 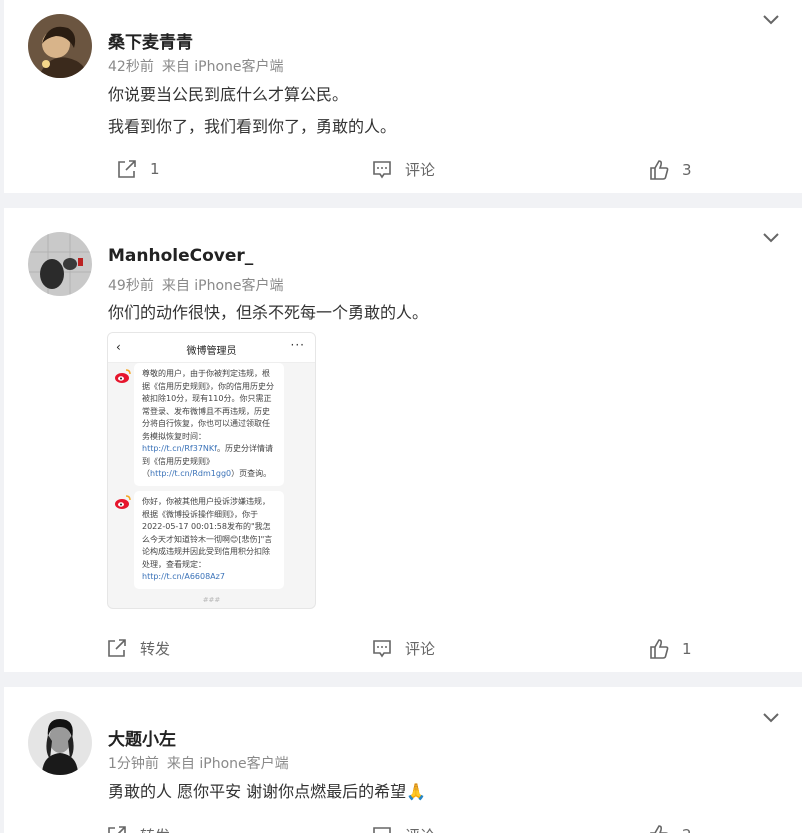 What do you see at coordinates (252, 126) in the screenshot?
I see `post-text-line: 我看到你了，我们看到你了，勇敢的人。` at bounding box center [252, 126].